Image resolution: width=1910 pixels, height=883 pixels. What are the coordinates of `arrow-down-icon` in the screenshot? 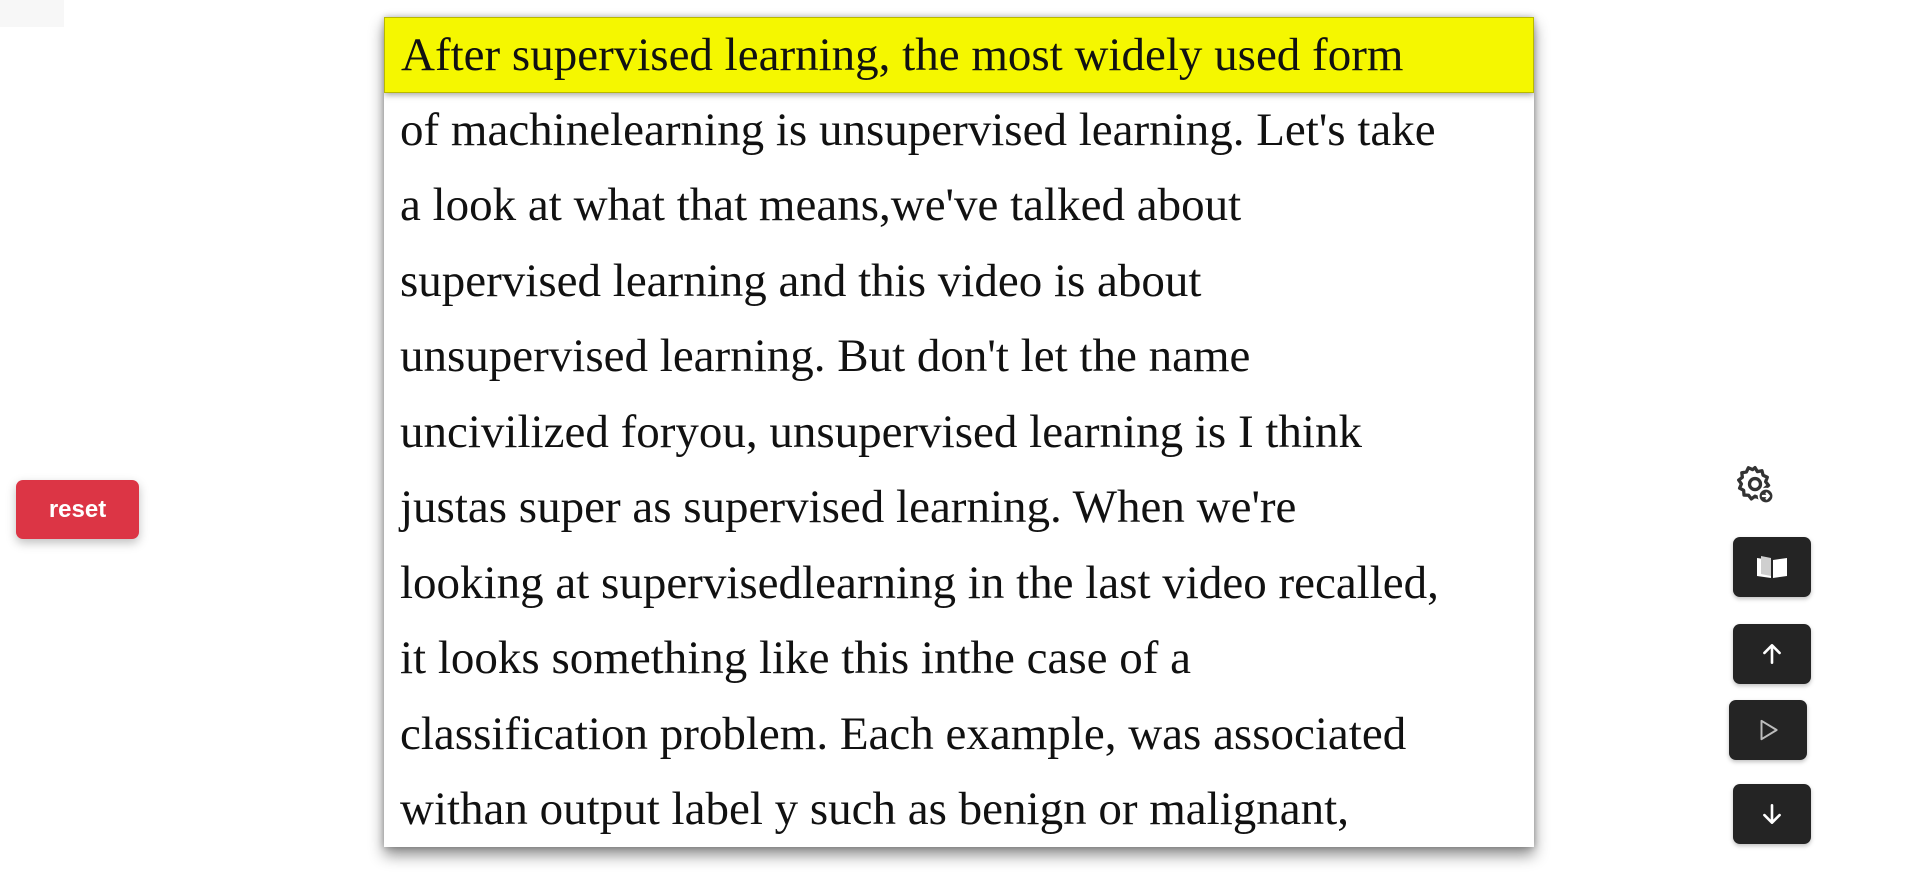 It's located at (1772, 814).